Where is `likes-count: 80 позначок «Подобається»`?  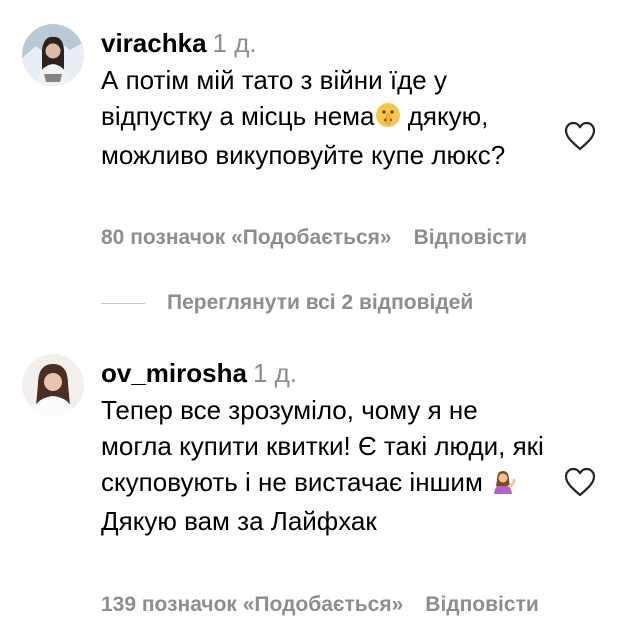
likes-count: 80 позначок «Подобається» is located at coordinates (246, 237).